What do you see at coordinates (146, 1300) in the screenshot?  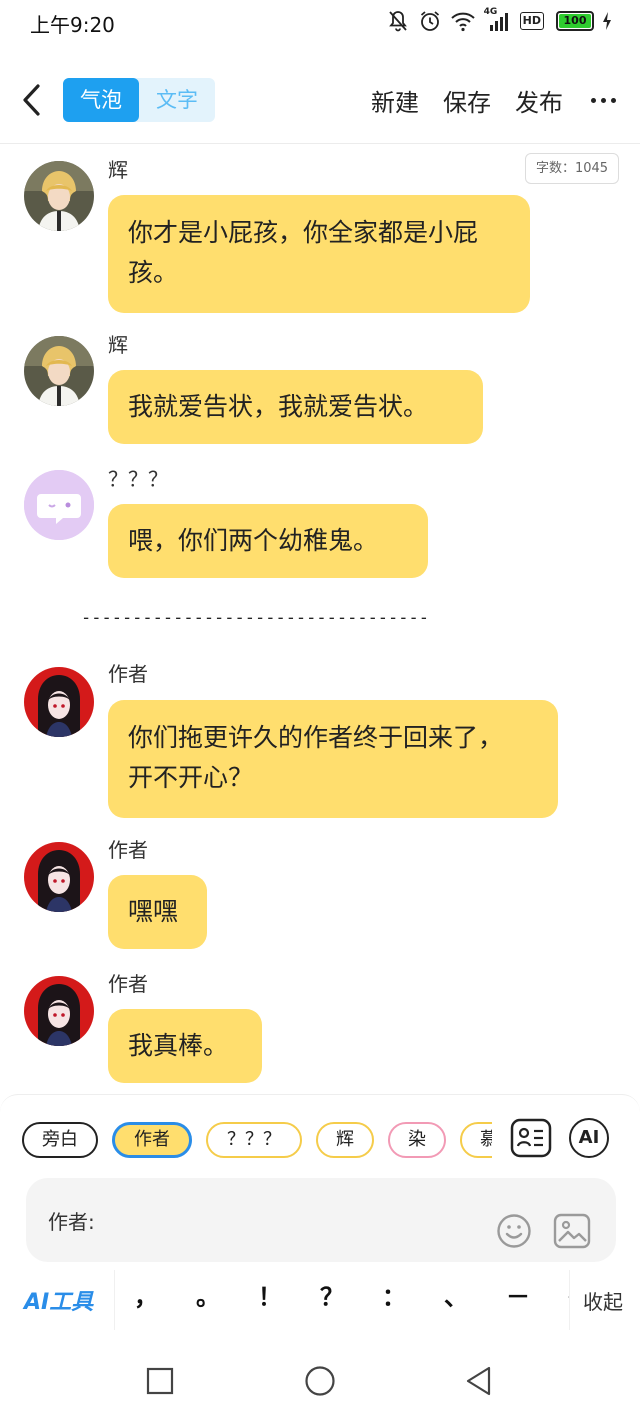 I see `punct-key-comma: ，` at bounding box center [146, 1300].